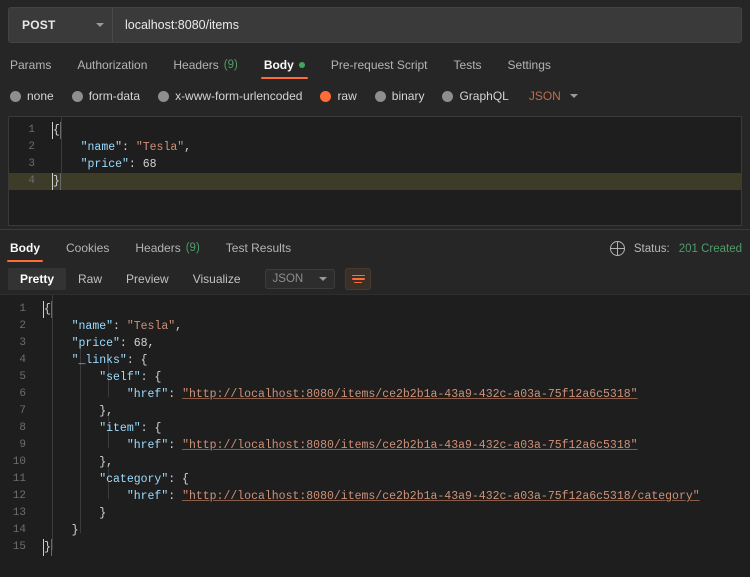  Describe the element at coordinates (217, 279) in the screenshot. I see `view-mode-visualize: Visualize` at that location.